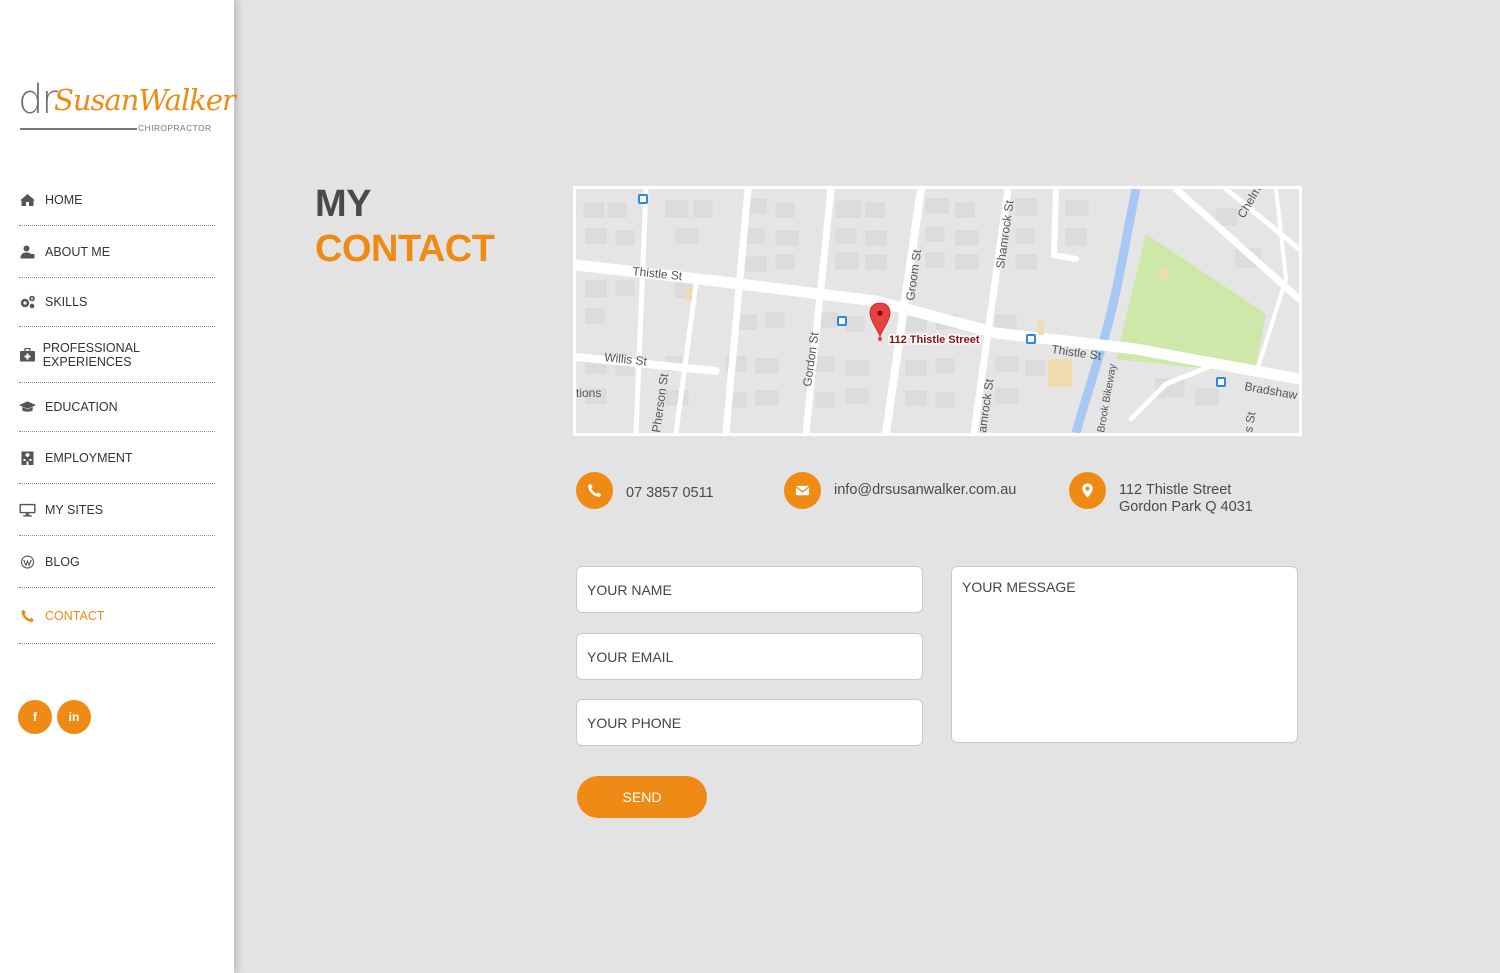 The image size is (1500, 973). What do you see at coordinates (642, 797) in the screenshot?
I see `send-button: SEND` at bounding box center [642, 797].